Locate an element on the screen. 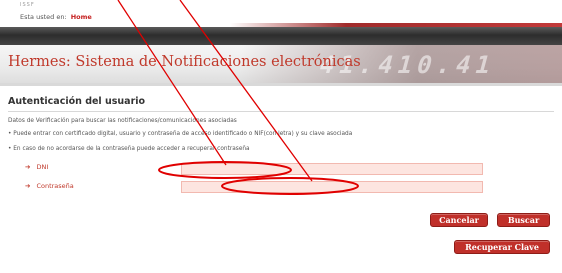  cancel-button: Cancelar is located at coordinates (459, 220).